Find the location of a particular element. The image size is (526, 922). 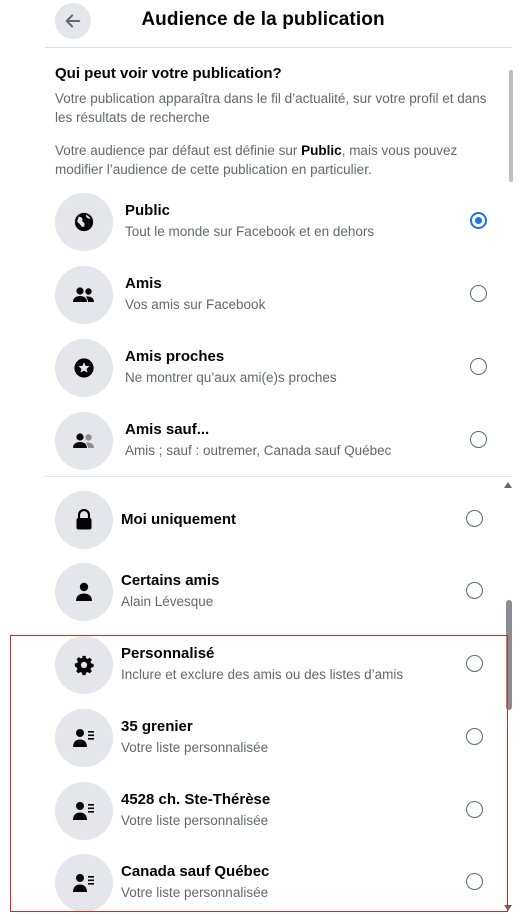

default-audience-value: Public is located at coordinates (321, 150).